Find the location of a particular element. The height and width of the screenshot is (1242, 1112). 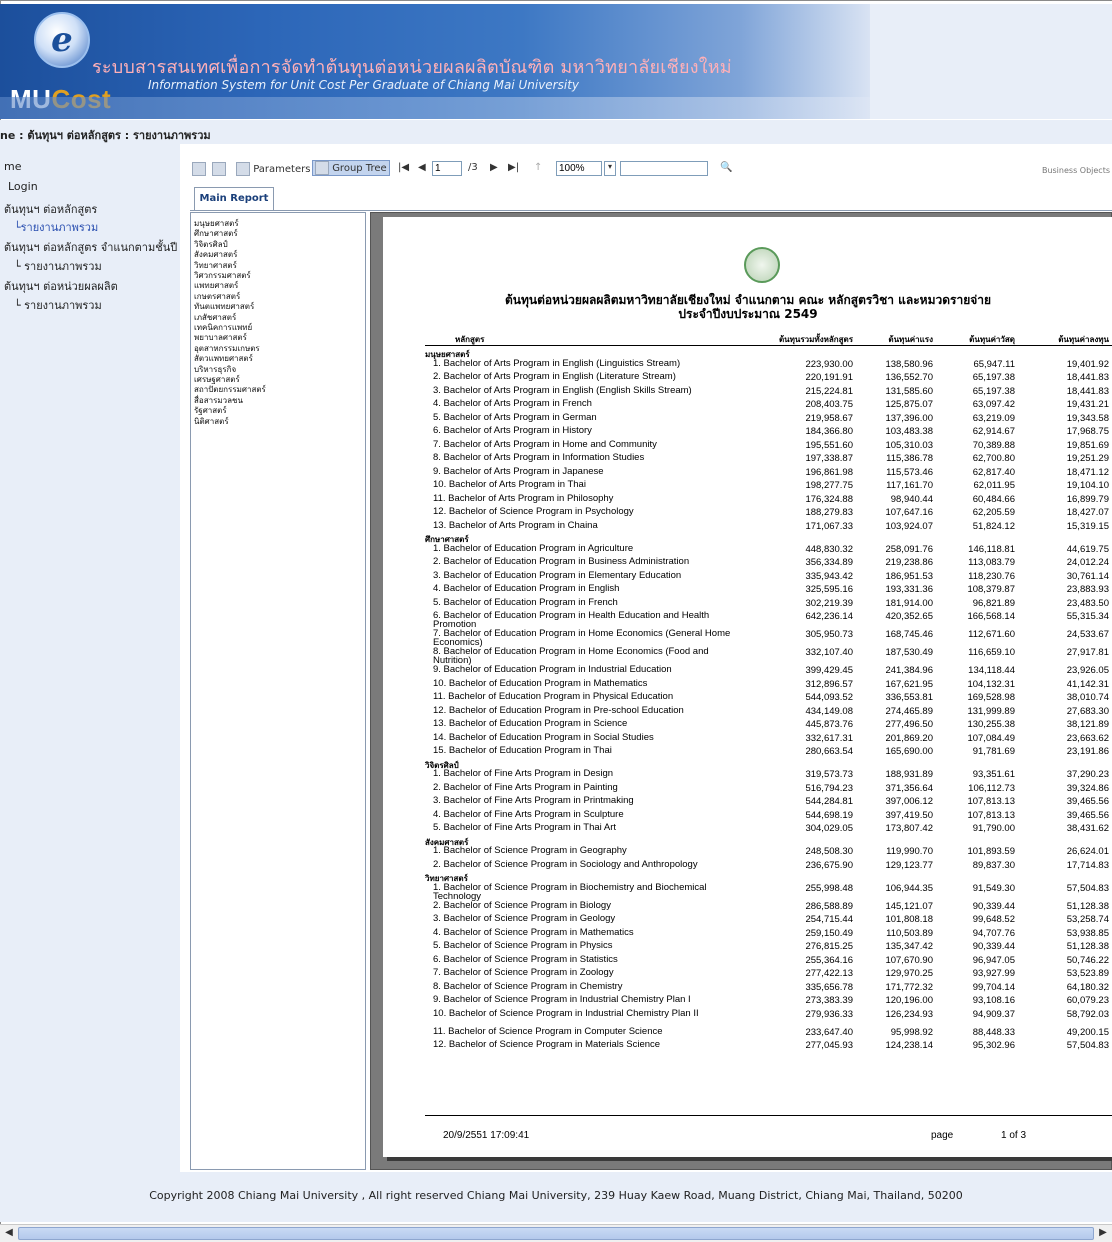

cost-cell: 44,619.75 is located at coordinates (1087, 549).